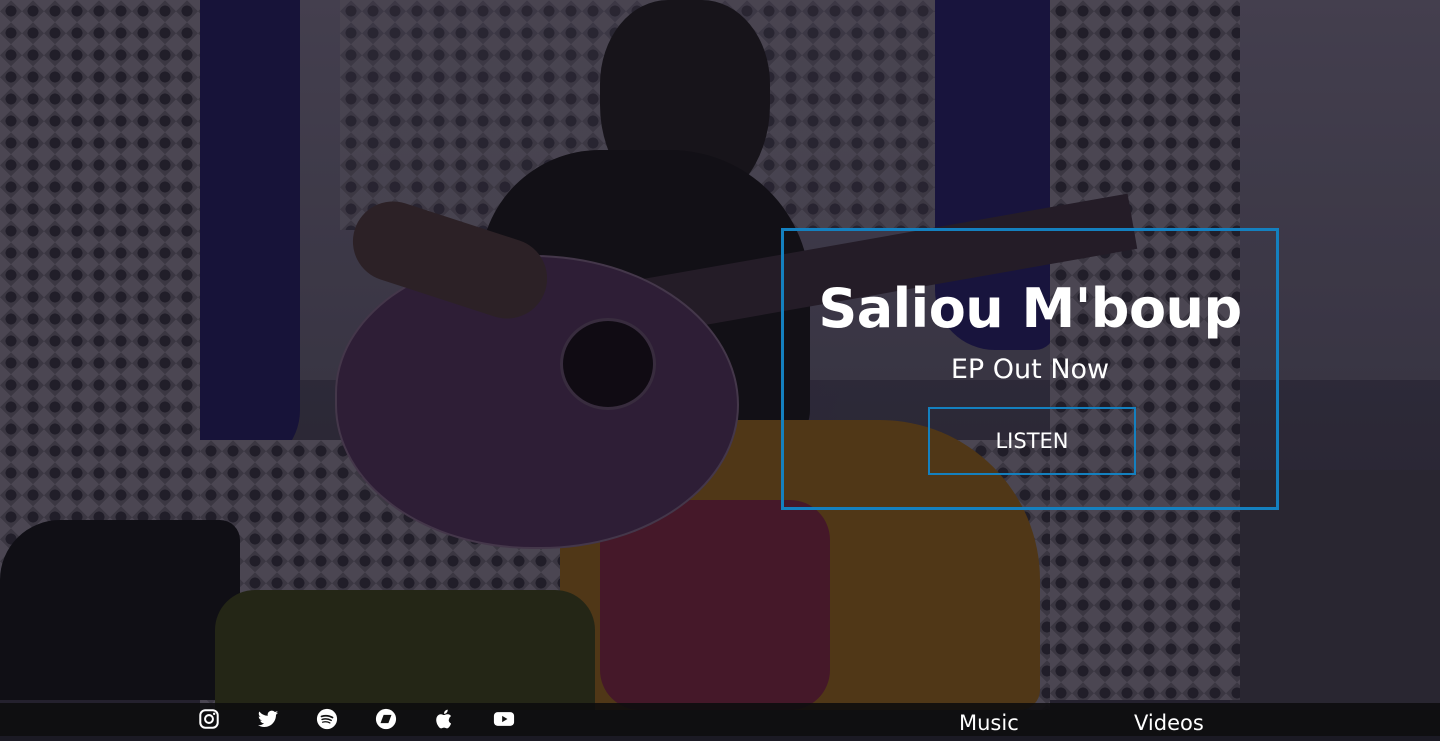 The image size is (1440, 741). I want to click on listen-button: LISTEN, so click(1032, 441).